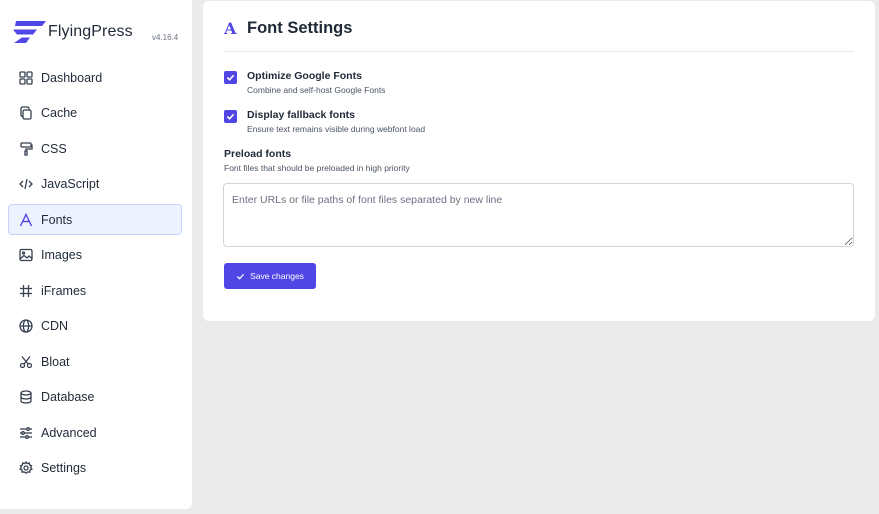  I want to click on font-icon, so click(26, 219).